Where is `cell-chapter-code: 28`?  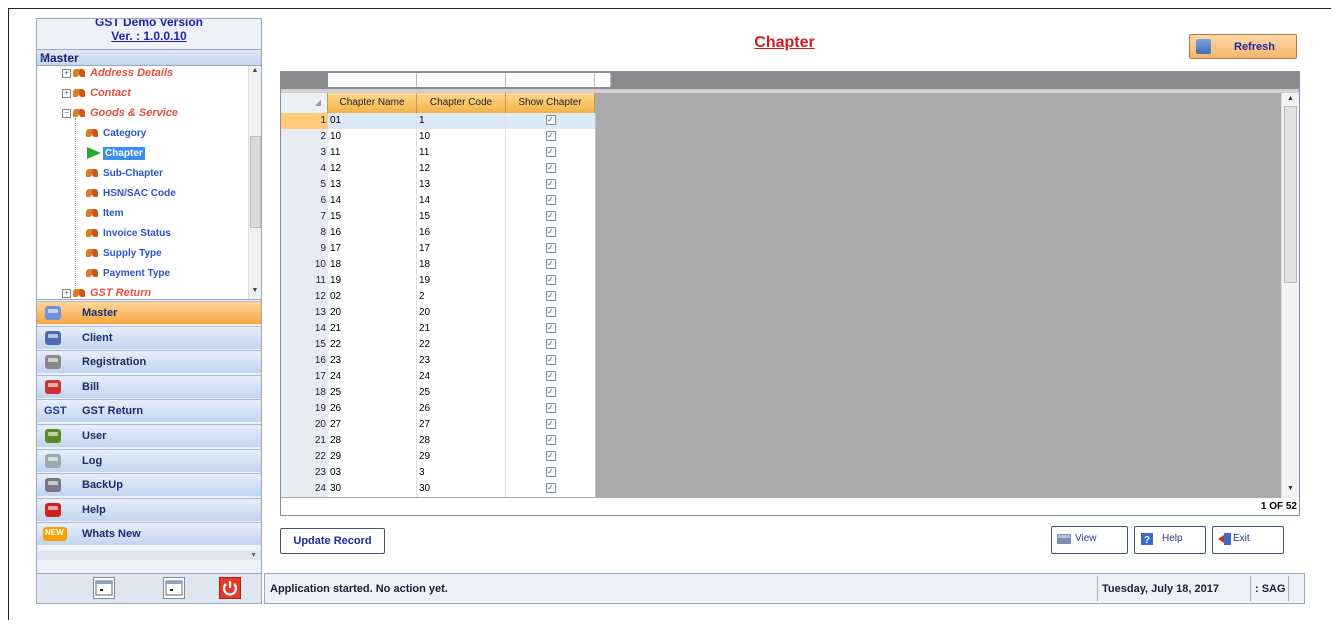
cell-chapter-code: 28 is located at coordinates (461, 441).